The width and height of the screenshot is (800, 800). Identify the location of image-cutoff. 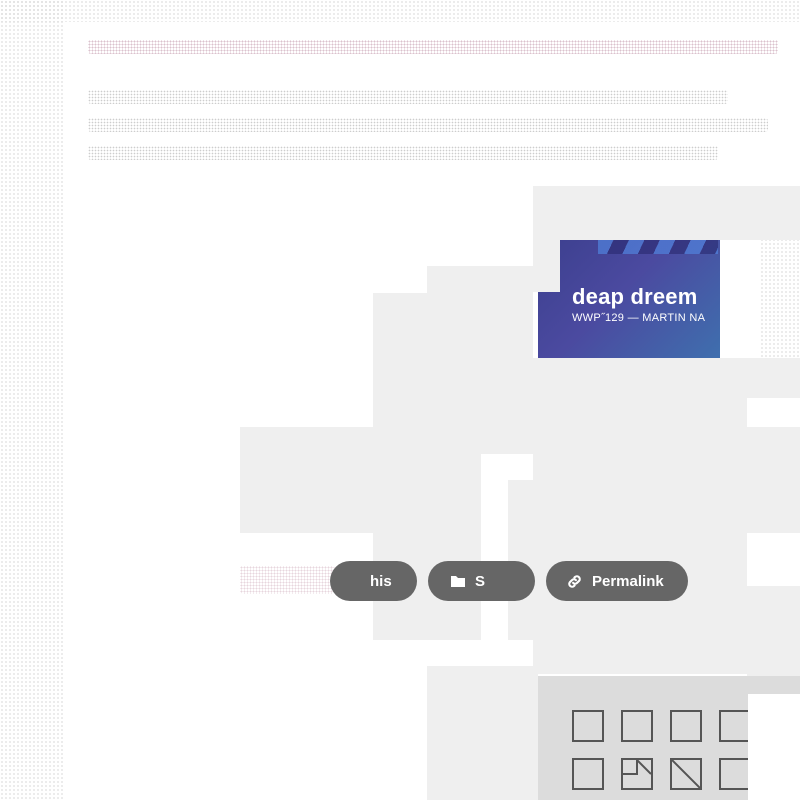
(774, 747).